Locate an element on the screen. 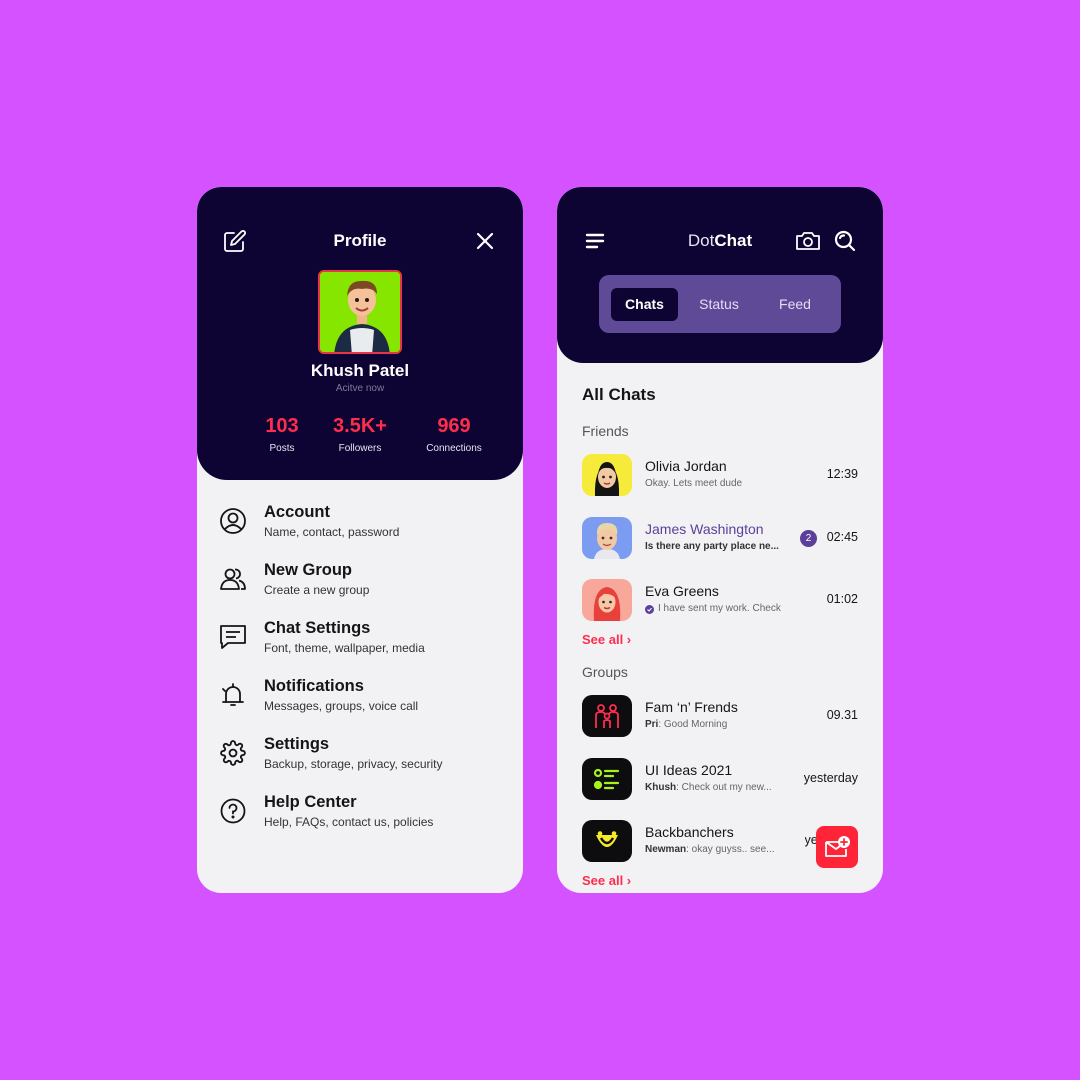 This screenshot has height=1080, width=1080. sent-check-icon is located at coordinates (649, 609).